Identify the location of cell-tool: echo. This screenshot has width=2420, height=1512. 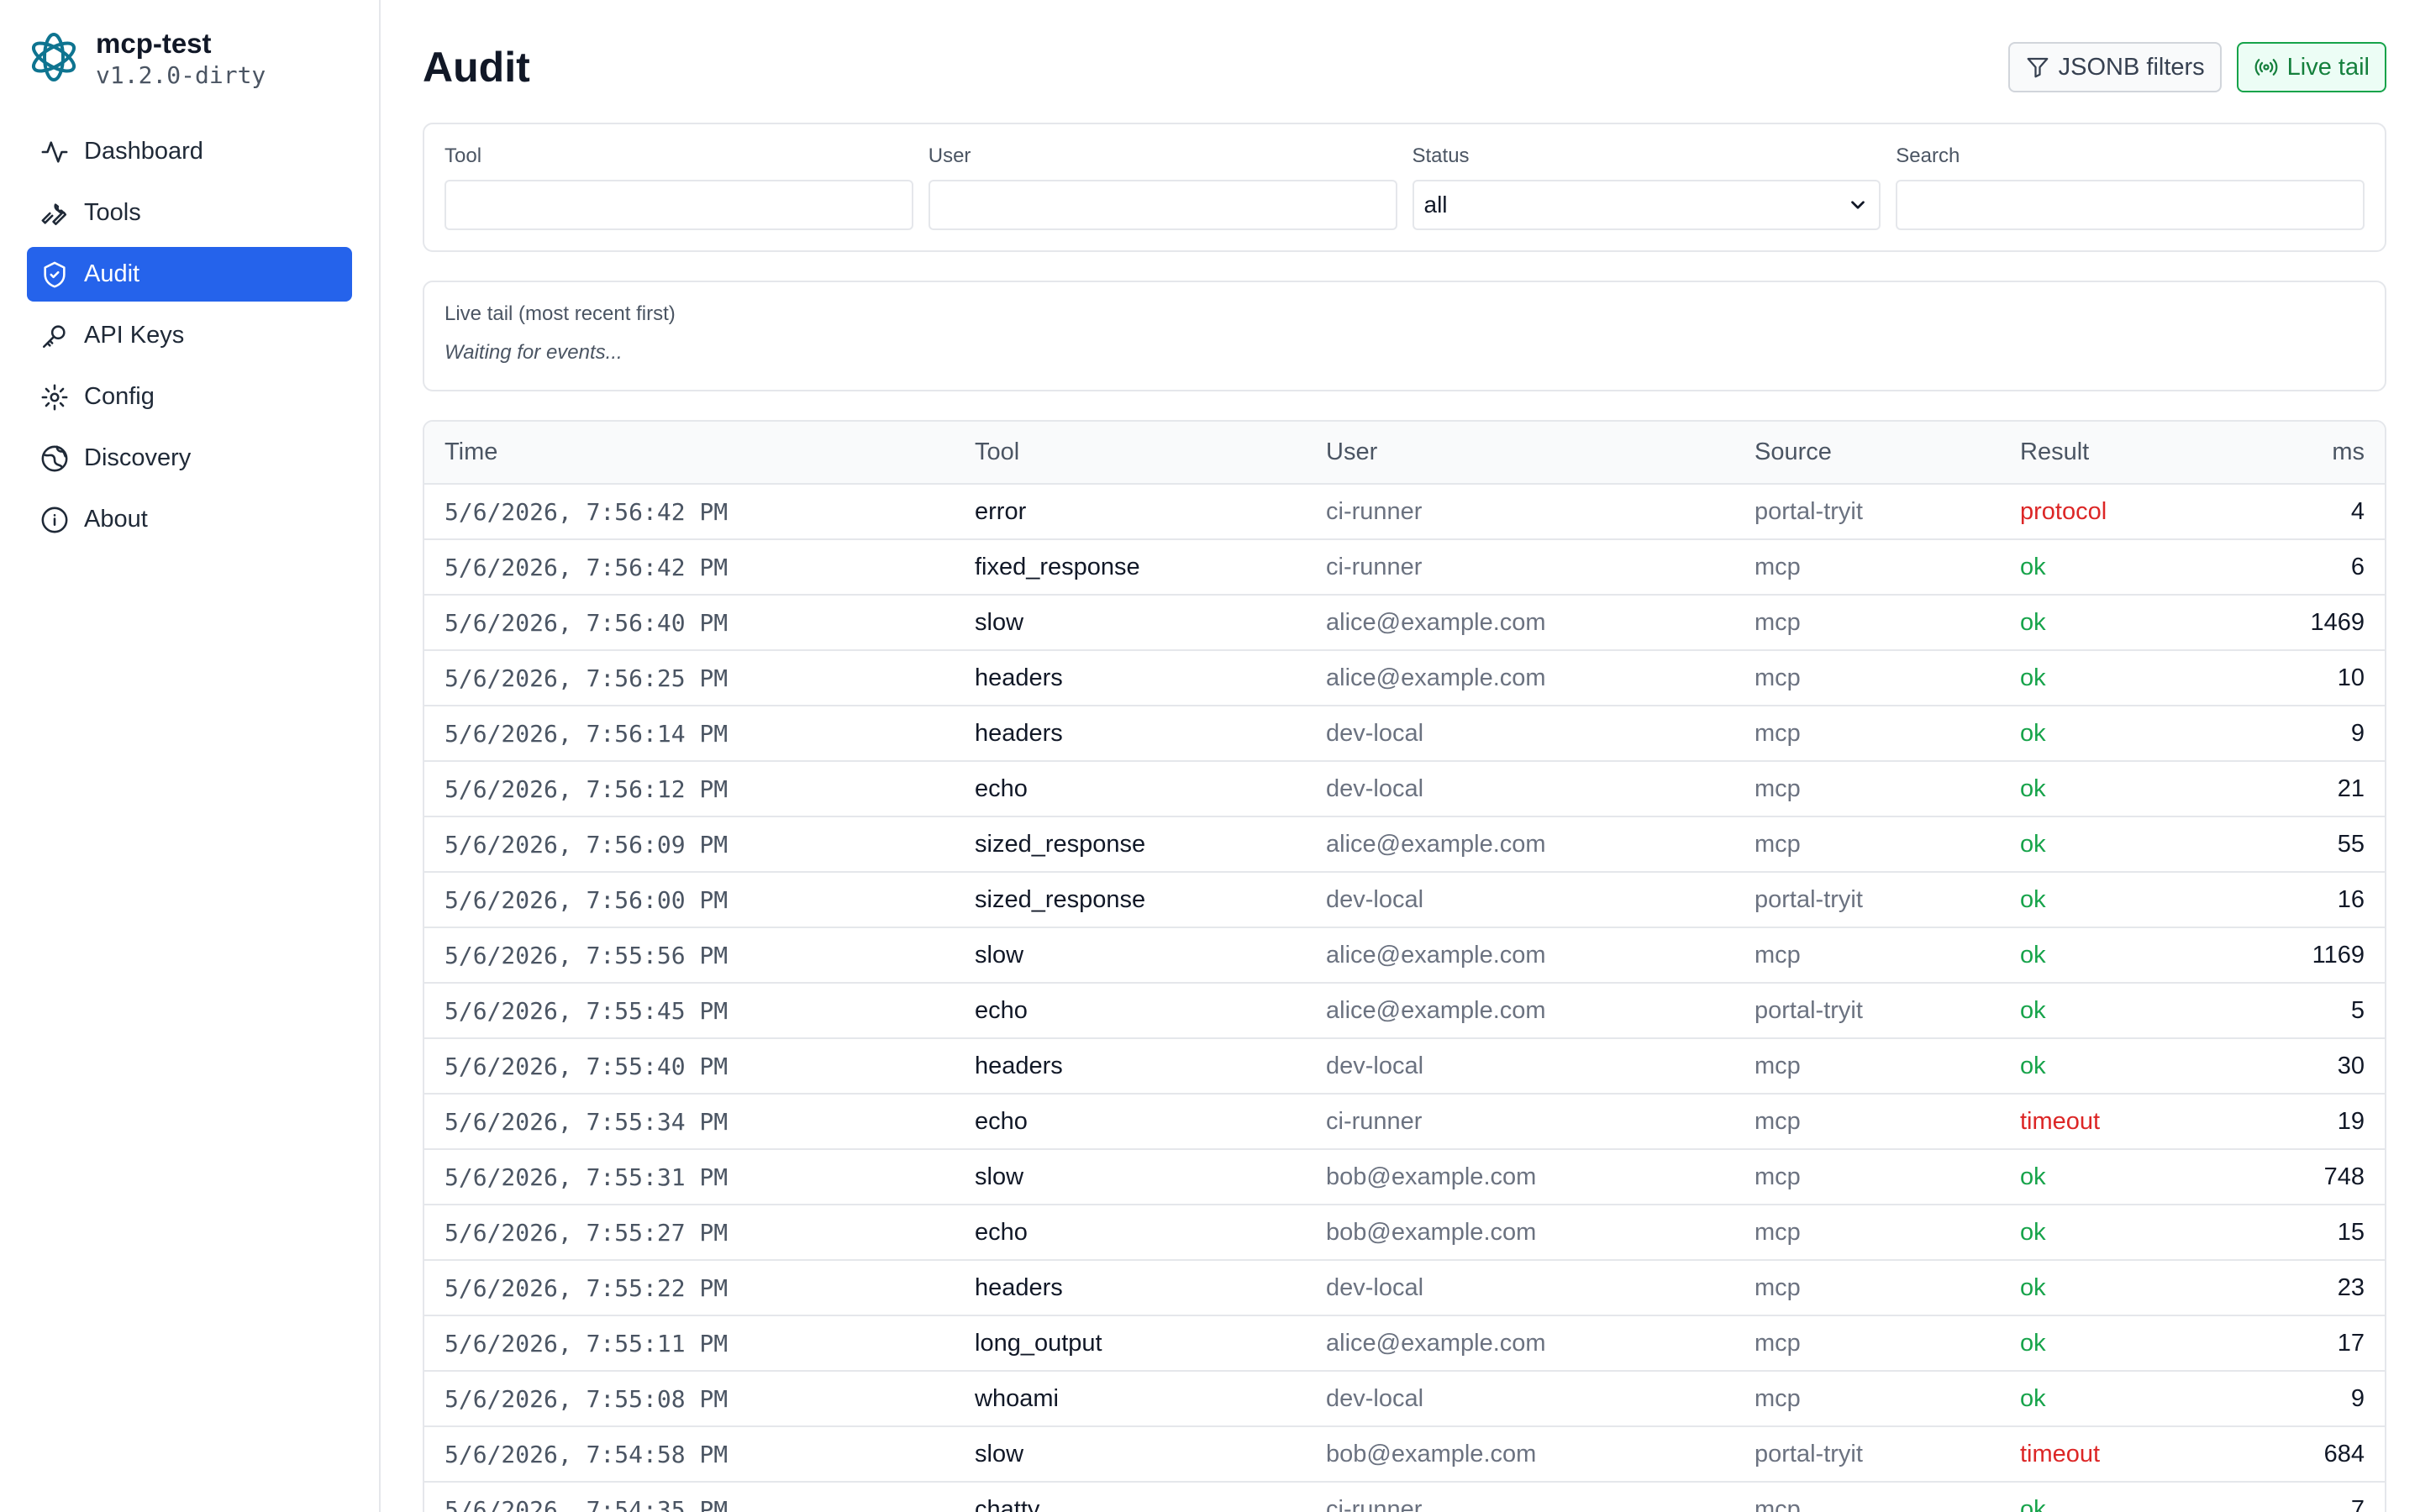
(1131, 1233).